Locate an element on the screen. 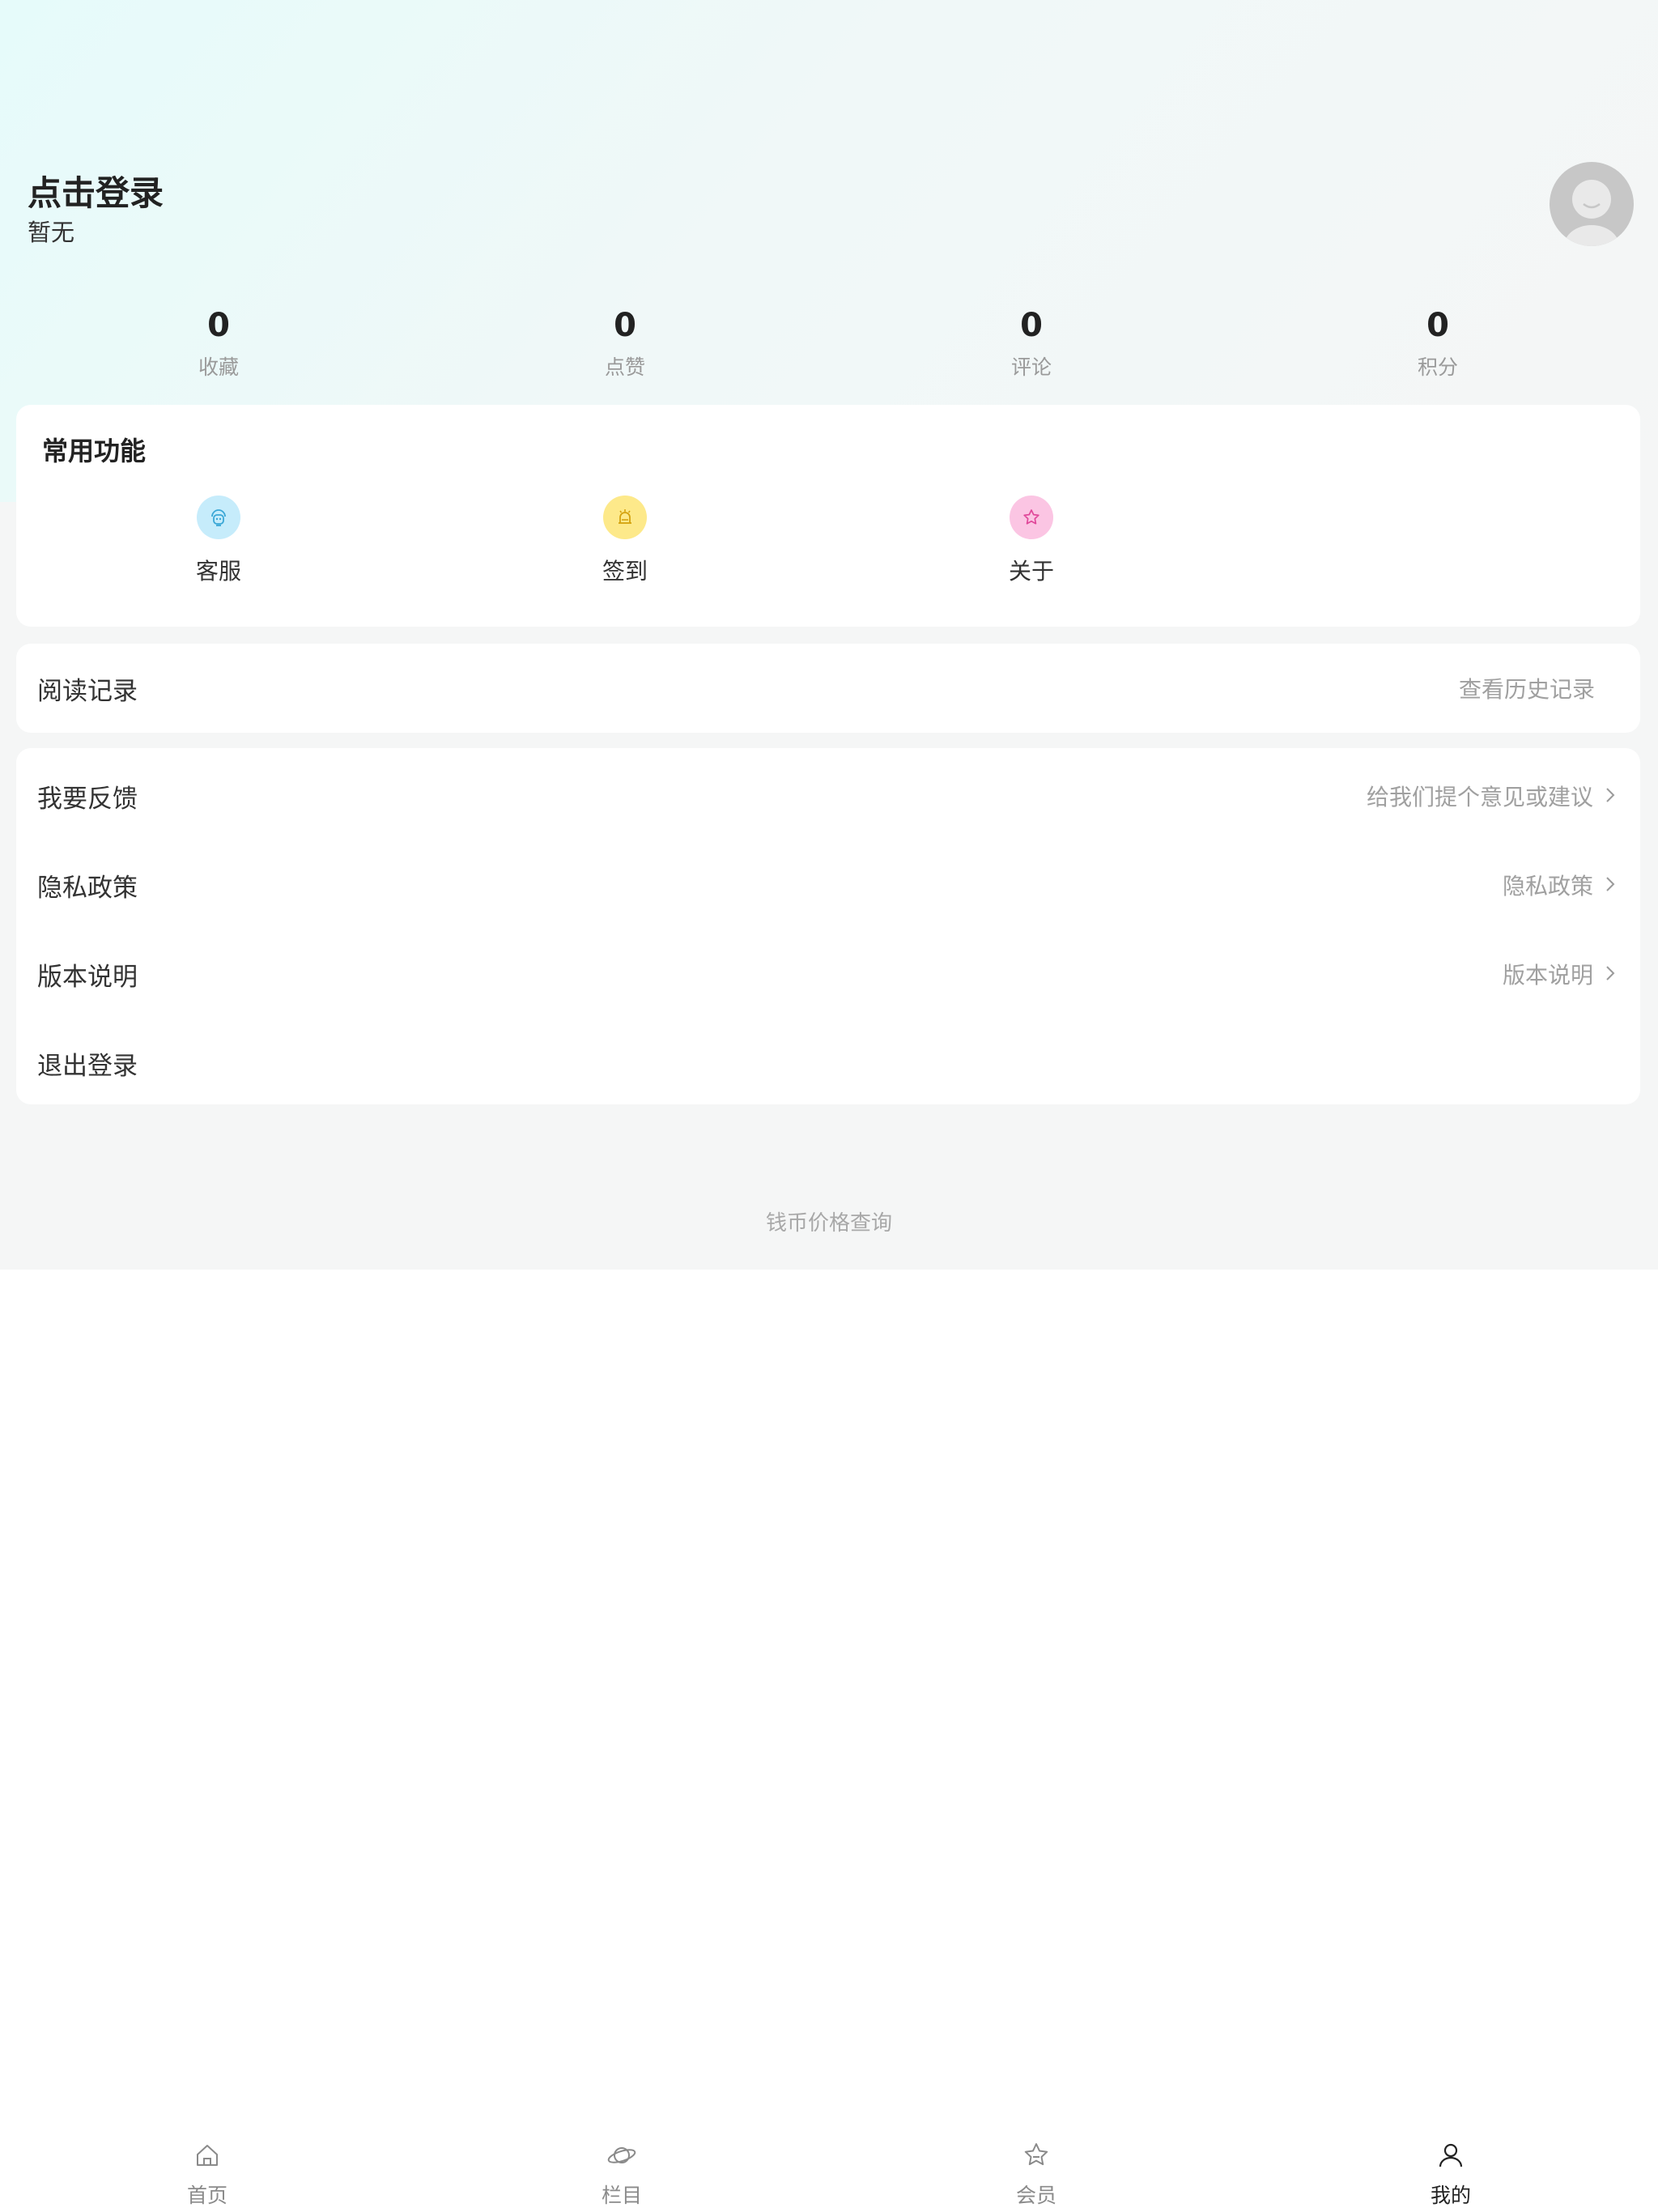 The height and width of the screenshot is (2212, 1658). common-functions-card: 常用功能 客服 签到 关于 is located at coordinates (828, 516).